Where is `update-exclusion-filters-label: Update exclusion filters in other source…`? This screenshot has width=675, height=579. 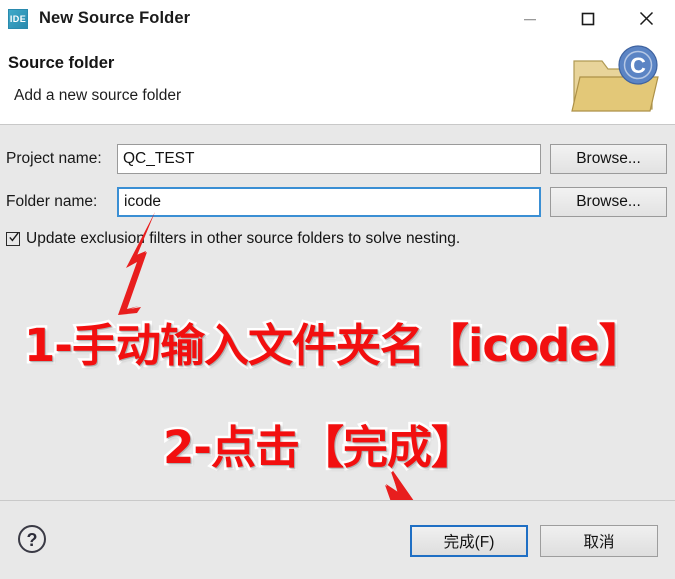
update-exclusion-filters-label: Update exclusion filters in other source… is located at coordinates (243, 238).